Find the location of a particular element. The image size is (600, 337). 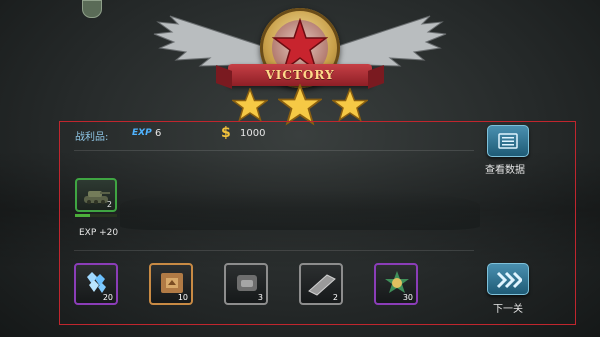

reward-diamonds: 20 is located at coordinates (96, 284).